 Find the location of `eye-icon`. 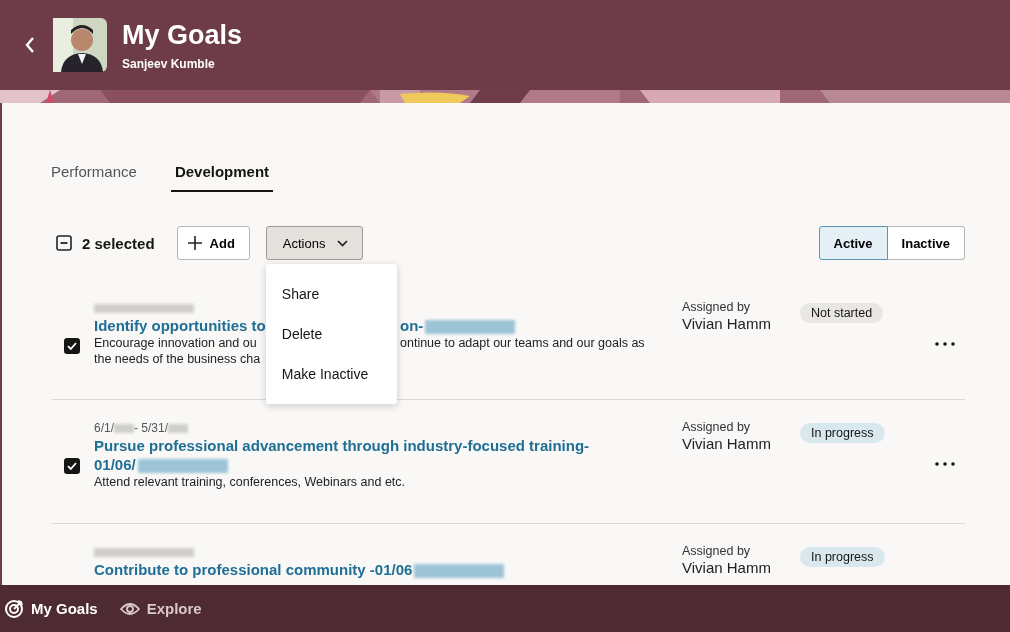

eye-icon is located at coordinates (129, 608).